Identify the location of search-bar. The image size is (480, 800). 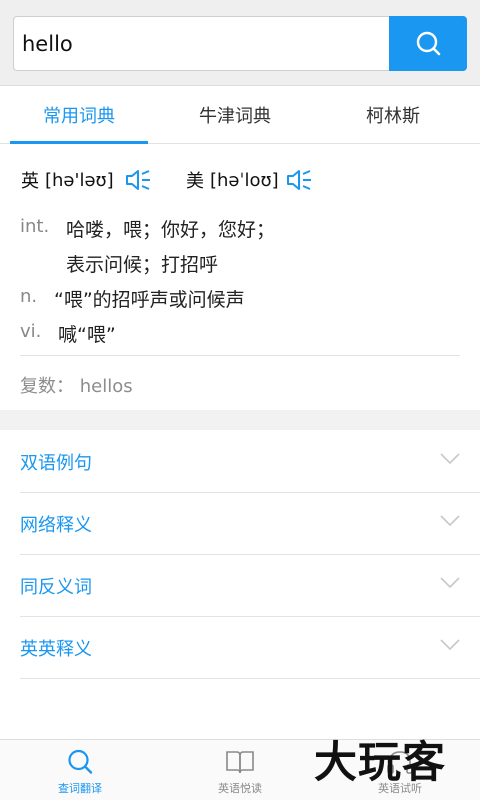
(240, 43).